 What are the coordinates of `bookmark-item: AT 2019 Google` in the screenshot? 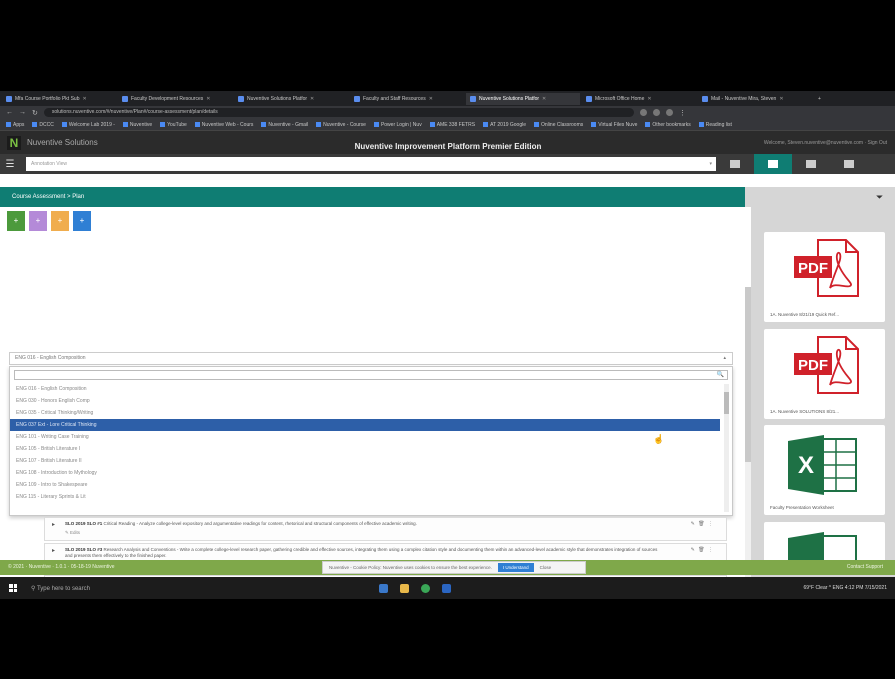 It's located at (504, 125).